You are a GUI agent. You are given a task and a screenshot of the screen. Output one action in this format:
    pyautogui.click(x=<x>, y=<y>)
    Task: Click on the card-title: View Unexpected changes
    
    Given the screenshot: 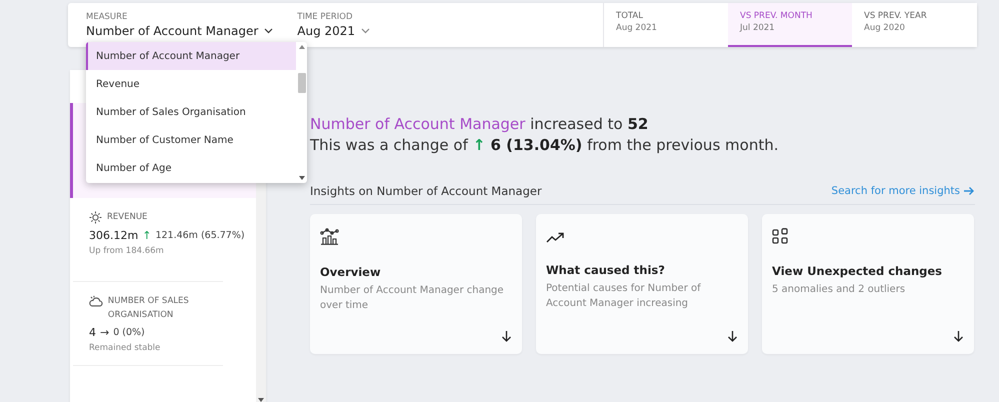 What is the action you would take?
    pyautogui.click(x=858, y=271)
    